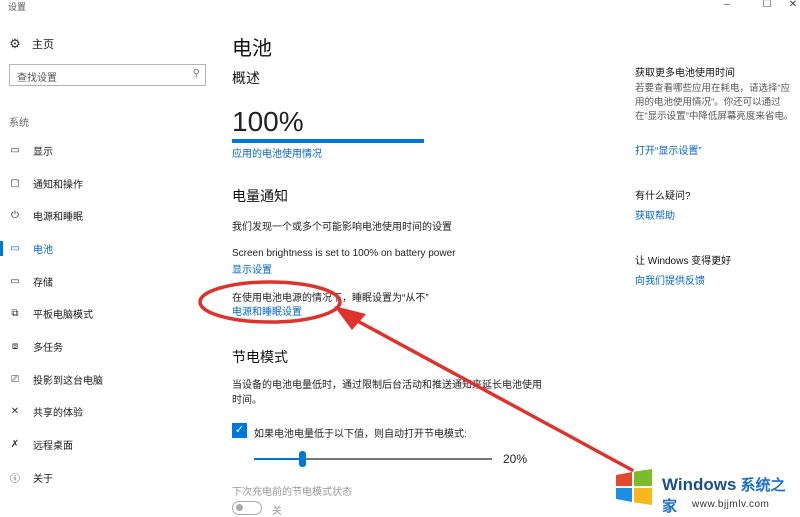  Describe the element at coordinates (268, 121) in the screenshot. I see `battery-percentage: 100%` at that location.